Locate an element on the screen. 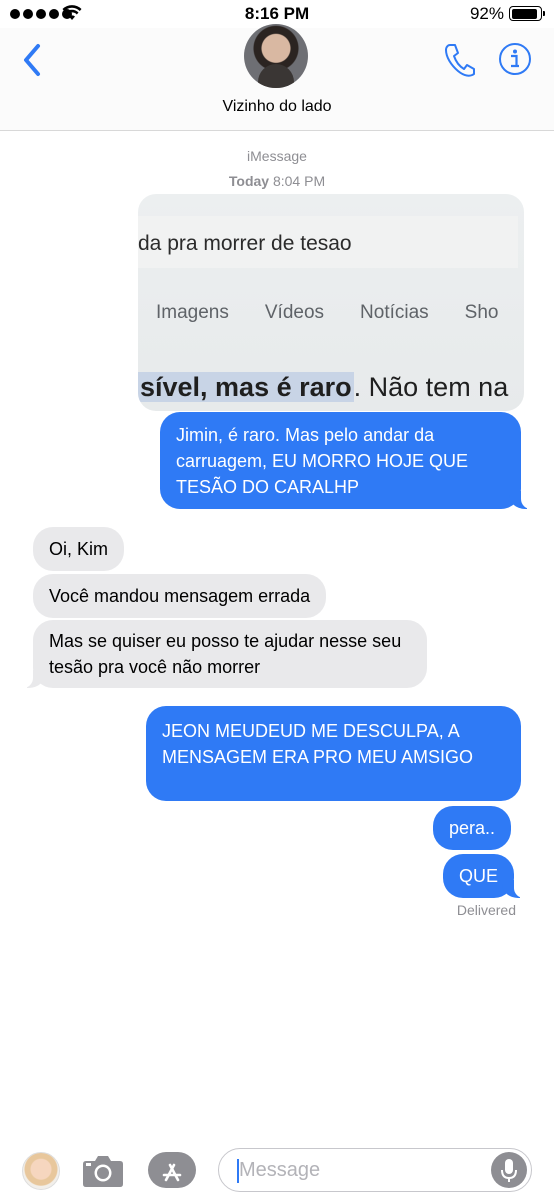 Image resolution: width=554 pixels, height=1200 pixels. image-tab: Sho is located at coordinates (481, 312).